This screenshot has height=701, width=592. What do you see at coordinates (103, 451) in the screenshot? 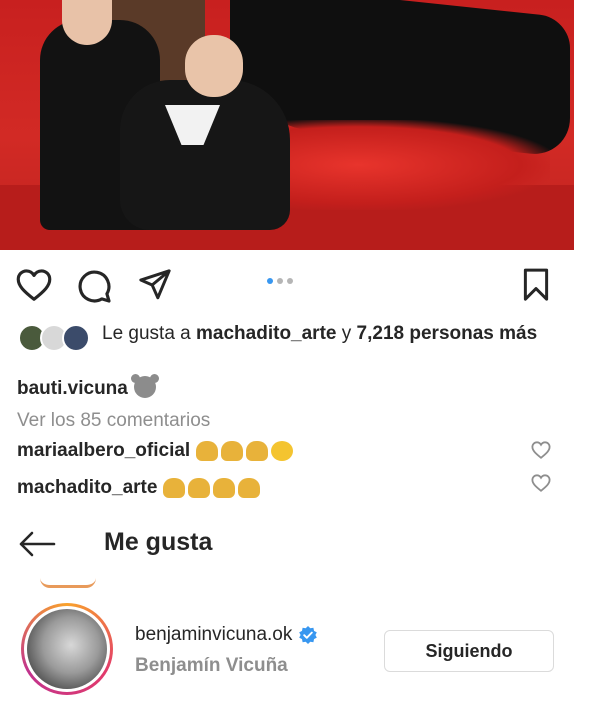
I see `comment-username: mariaalbero_oficial` at bounding box center [103, 451].